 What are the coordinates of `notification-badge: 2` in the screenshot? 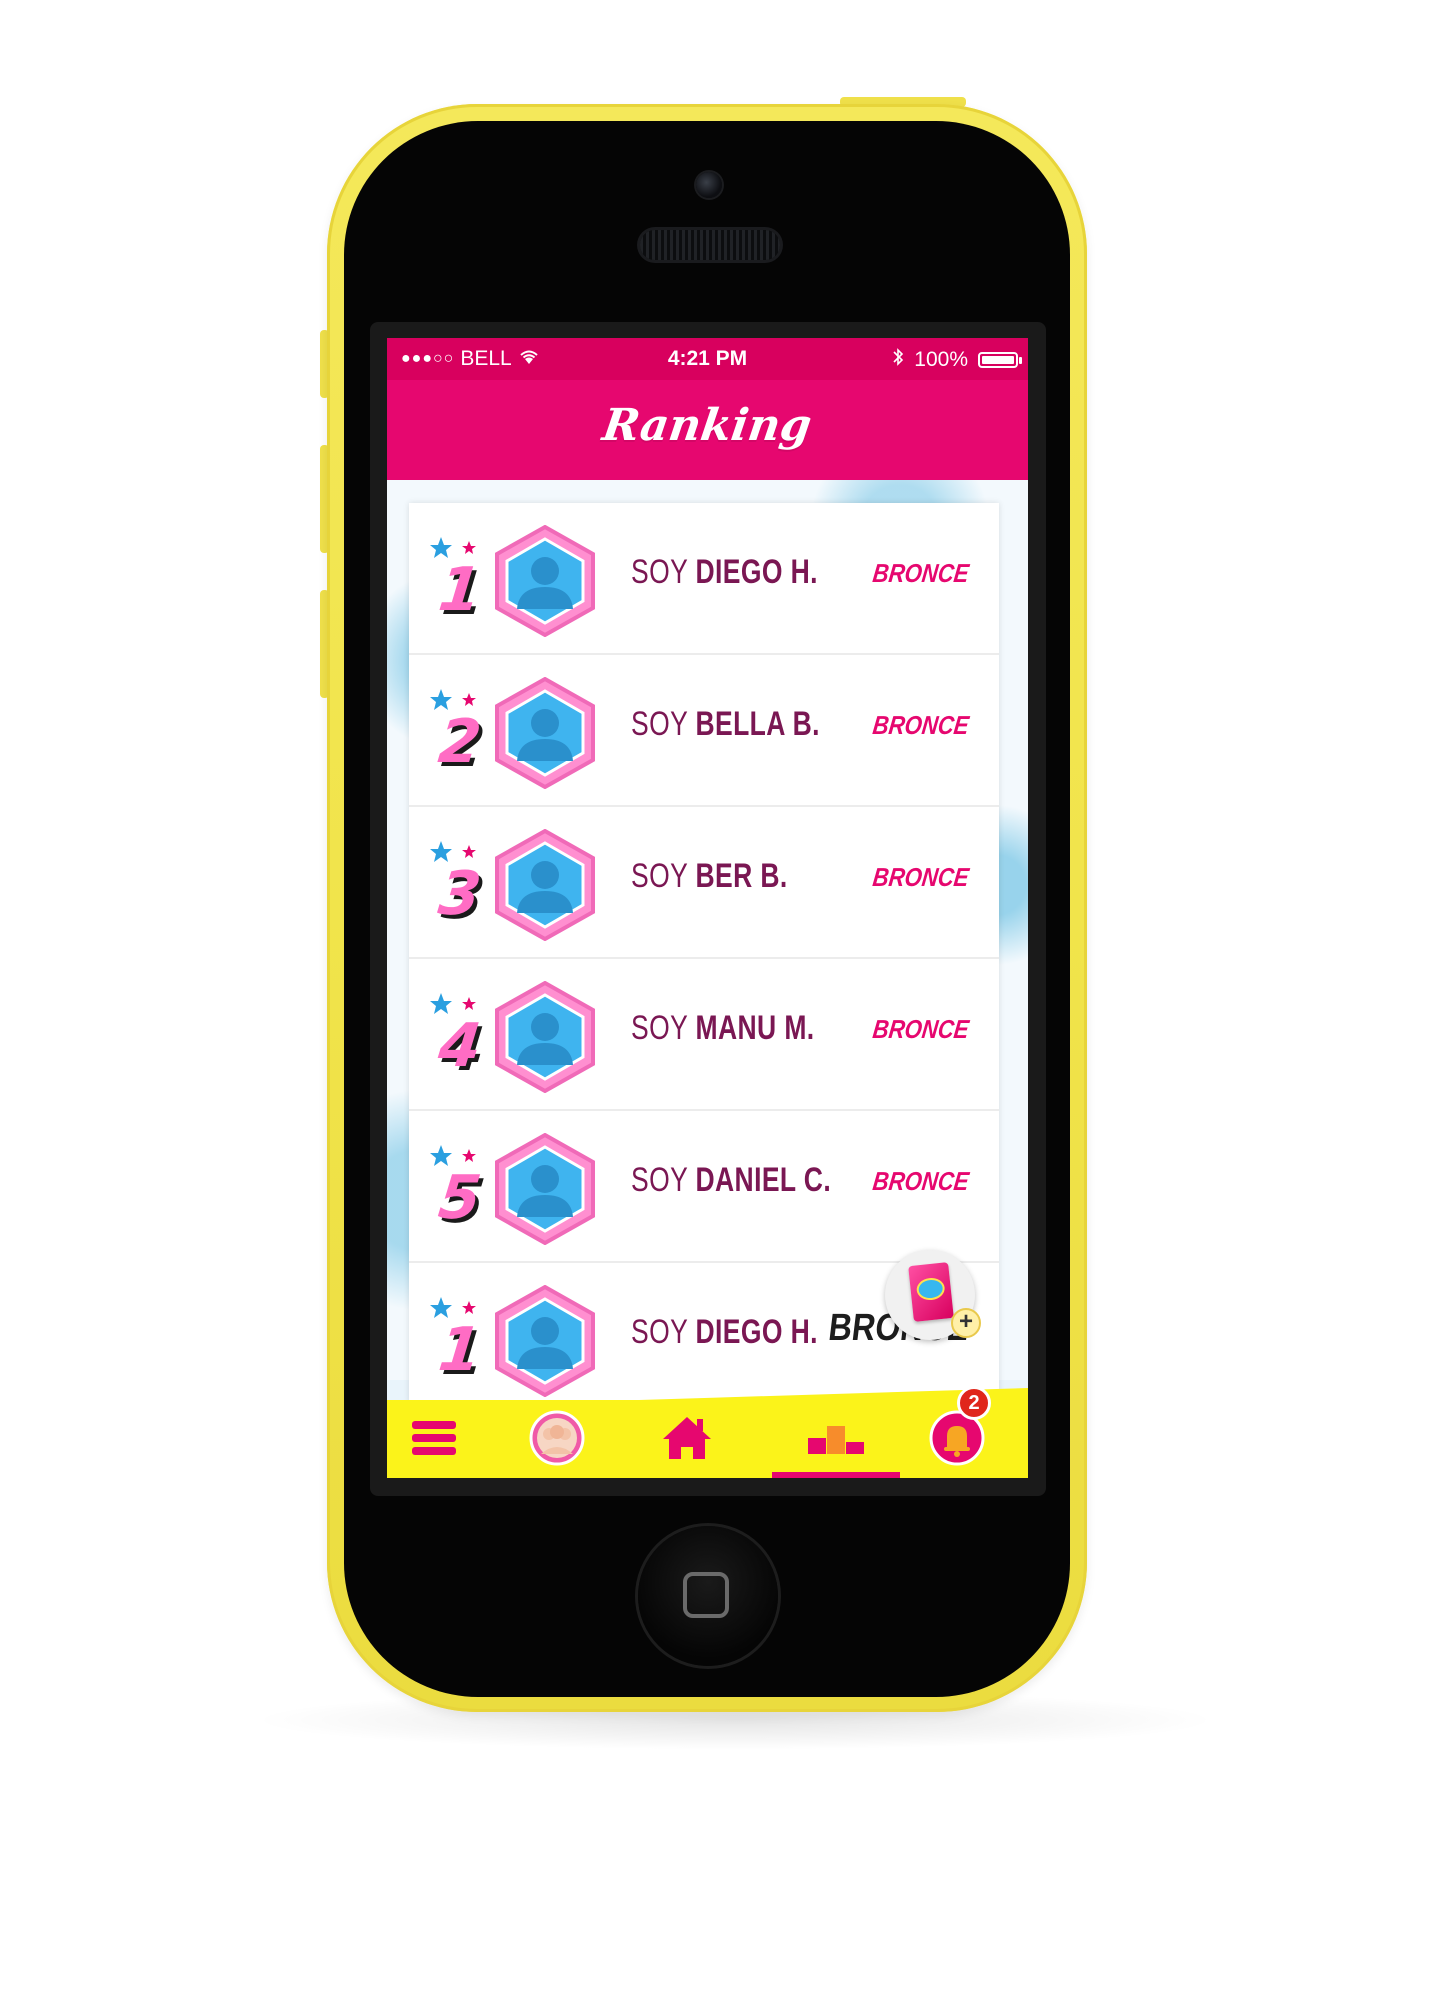 It's located at (974, 1403).